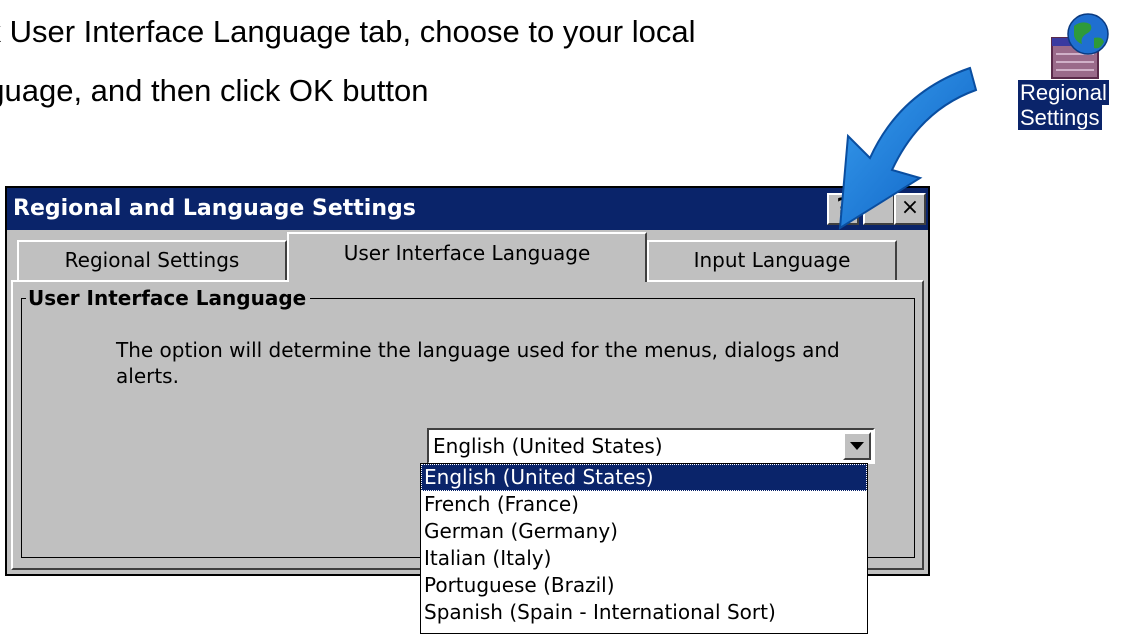 The width and height of the screenshot is (1147, 634). I want to click on list-item: Italian (Italy), so click(644, 558).